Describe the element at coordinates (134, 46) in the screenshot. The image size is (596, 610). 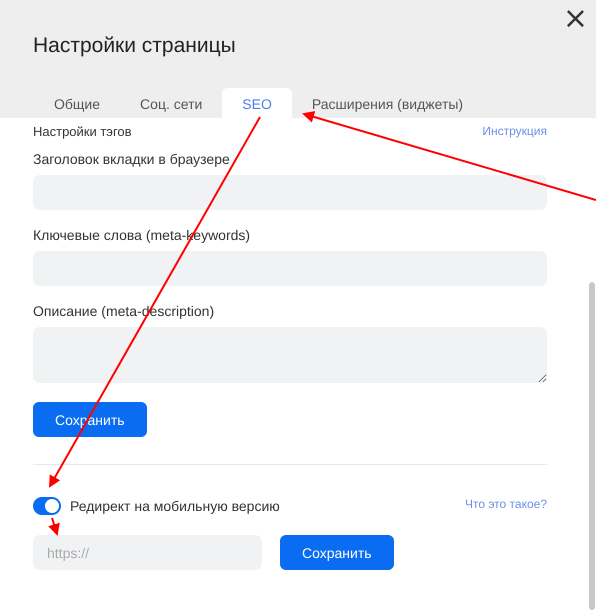
I see `dialog-title: Настройки страницы` at that location.